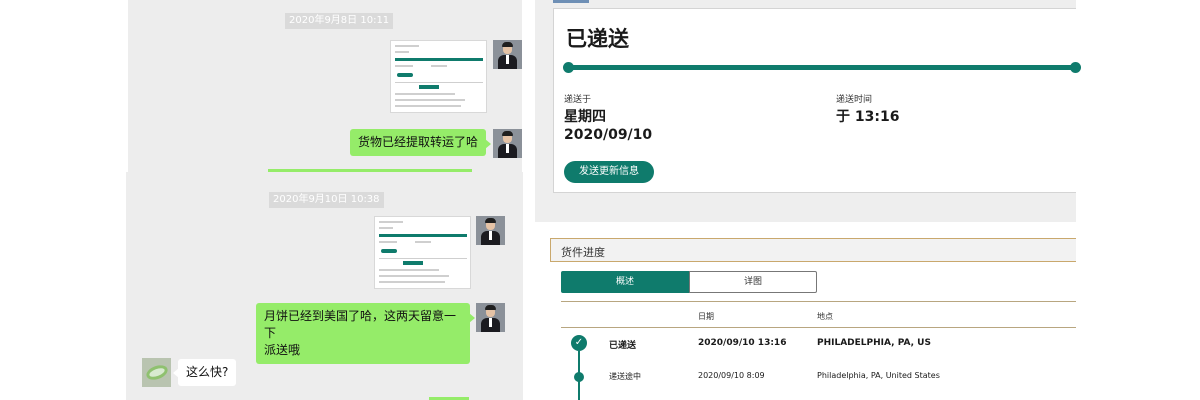  Describe the element at coordinates (623, 346) in the screenshot. I see `event-status: 已递送` at that location.